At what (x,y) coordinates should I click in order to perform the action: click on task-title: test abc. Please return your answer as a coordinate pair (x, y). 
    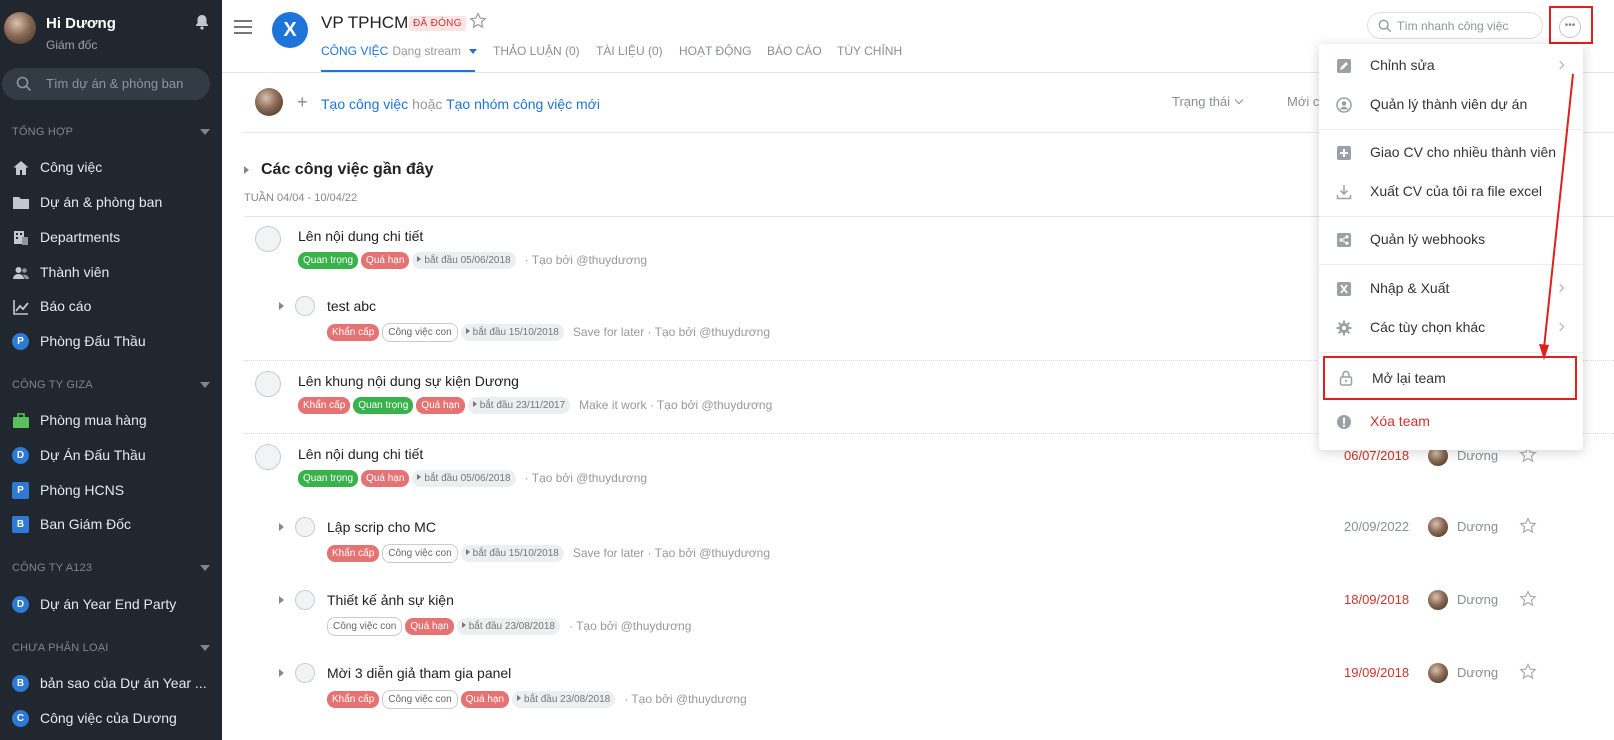
    Looking at the image, I should click on (351, 306).